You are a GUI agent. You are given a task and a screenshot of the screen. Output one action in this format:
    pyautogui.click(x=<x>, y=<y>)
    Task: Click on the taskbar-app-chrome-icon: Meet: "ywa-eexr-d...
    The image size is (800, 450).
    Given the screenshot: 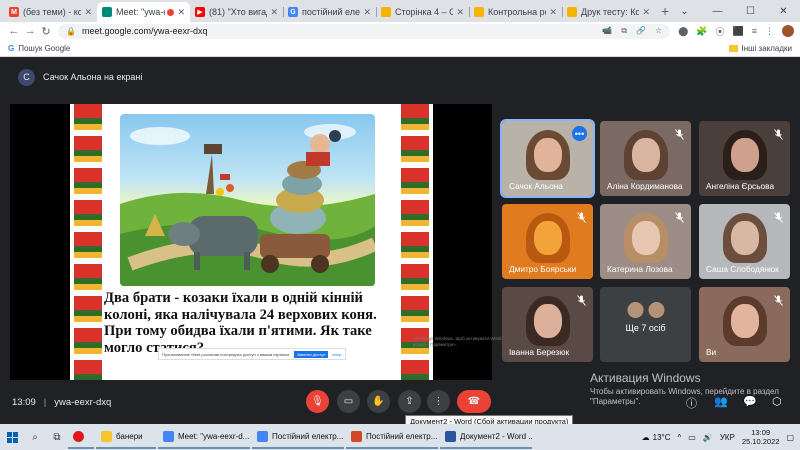 What is the action you would take?
    pyautogui.click(x=204, y=437)
    